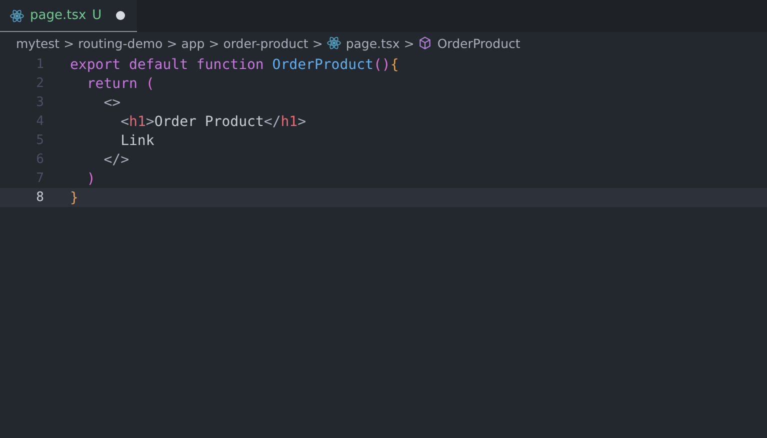 The width and height of the screenshot is (767, 438). Describe the element at coordinates (478, 43) in the screenshot. I see `breadcrumb-item: OrderProduct` at that location.